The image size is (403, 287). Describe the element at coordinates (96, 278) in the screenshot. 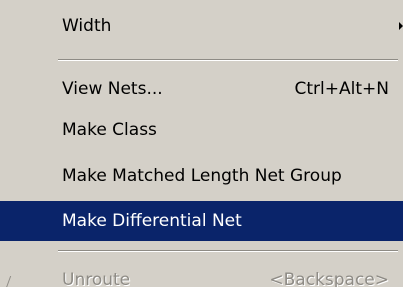

I see `menu-item-unroute-label: Unroute` at that location.